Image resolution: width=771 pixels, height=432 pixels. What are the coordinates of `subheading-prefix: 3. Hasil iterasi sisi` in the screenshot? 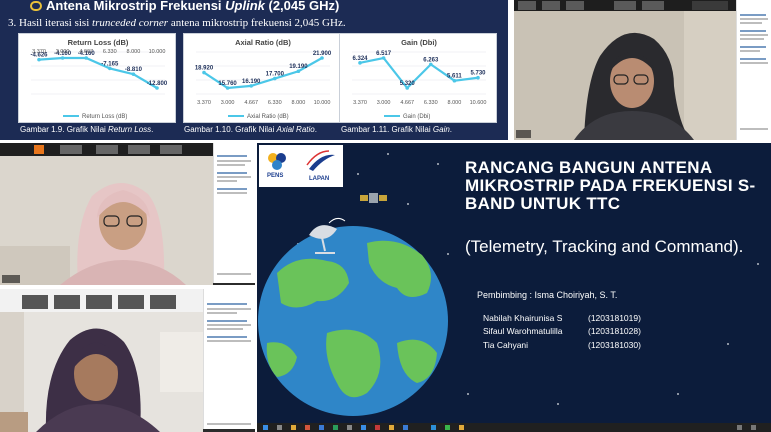 It's located at (50, 23).